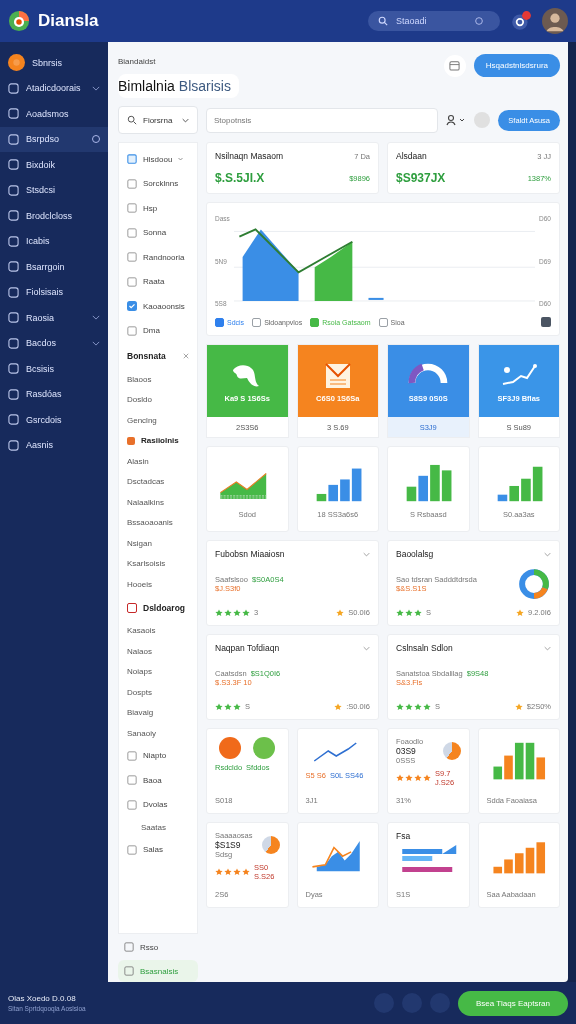 The image size is (576, 1024). Describe the element at coordinates (158, 379) in the screenshot. I see `nav-item: Blaoos` at that location.